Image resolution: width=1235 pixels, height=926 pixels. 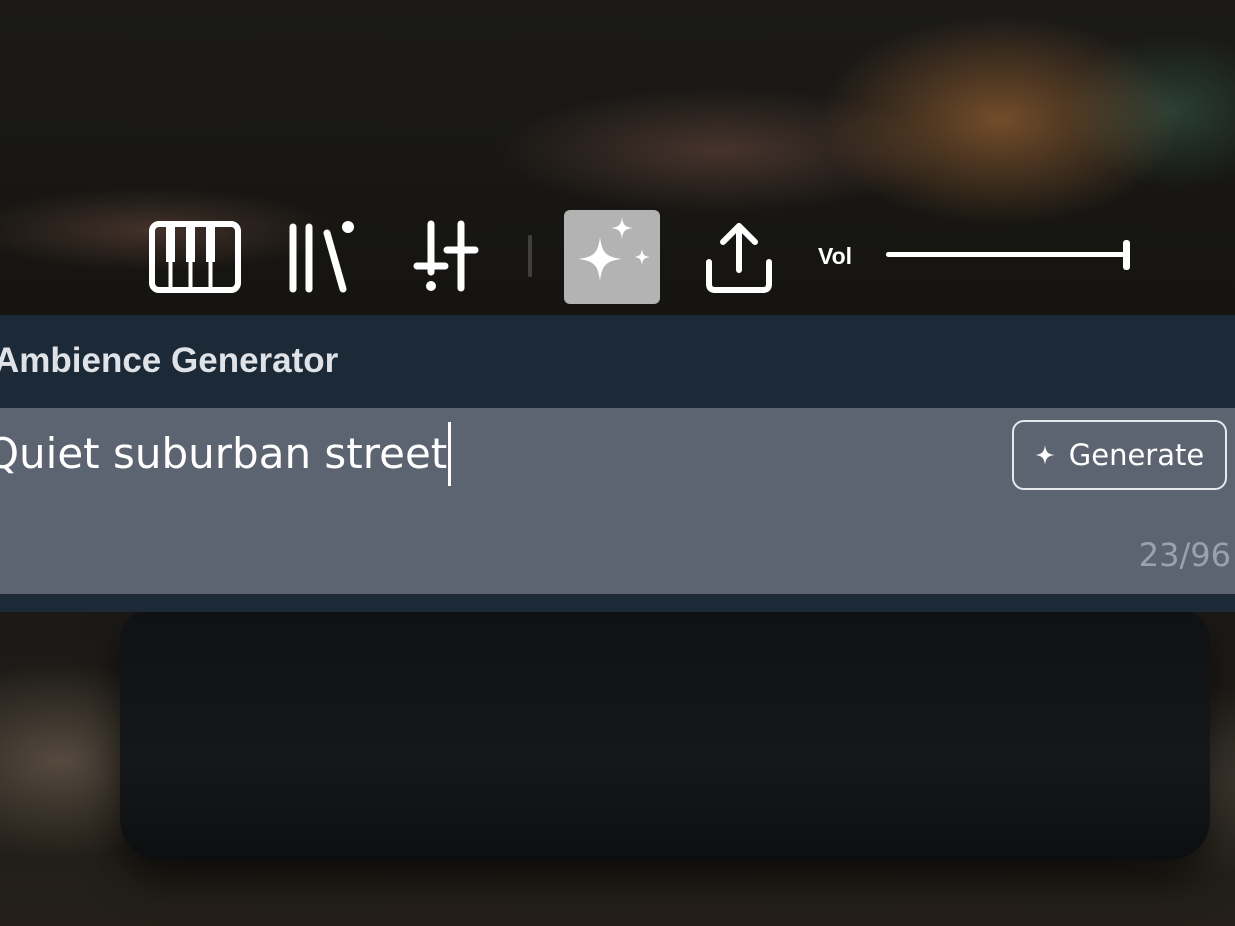 I want to click on piano-tool-button, so click(x=195, y=257).